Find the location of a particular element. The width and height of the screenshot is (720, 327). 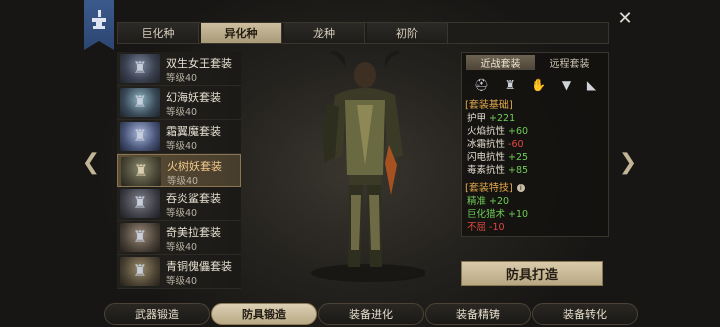

special-row: 精准 +20 is located at coordinates (488, 201).